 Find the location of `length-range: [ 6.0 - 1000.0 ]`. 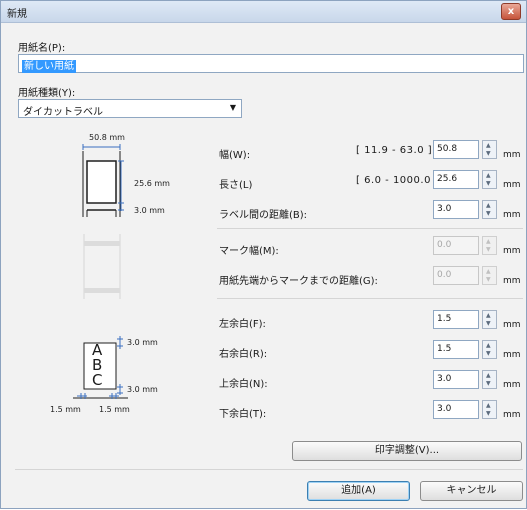

length-range: [ 6.0 - 1000.0 ] is located at coordinates (398, 180).